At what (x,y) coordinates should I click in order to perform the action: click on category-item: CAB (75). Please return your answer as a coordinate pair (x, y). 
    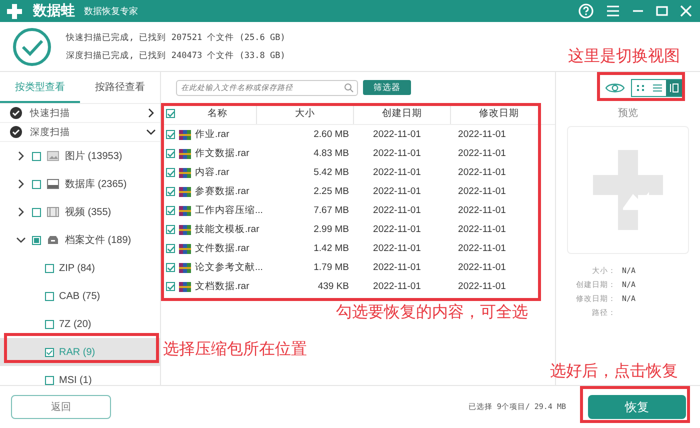
    Looking at the image, I should click on (80, 296).